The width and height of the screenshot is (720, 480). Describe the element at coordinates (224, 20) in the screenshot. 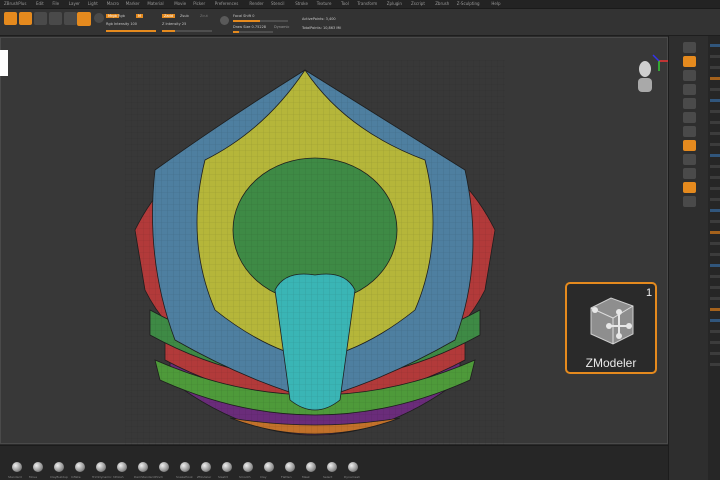

I see `focal-shift-icon` at that location.